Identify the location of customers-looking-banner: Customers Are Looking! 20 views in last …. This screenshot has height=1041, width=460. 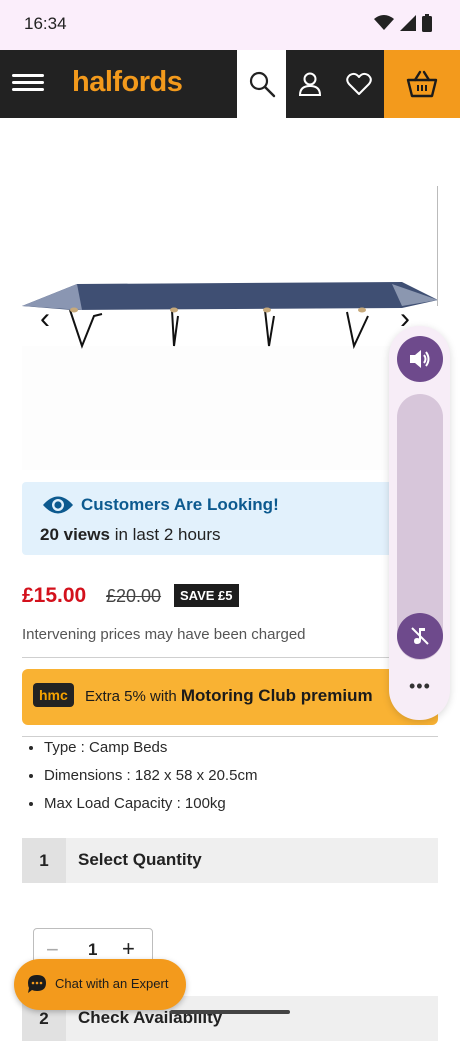
(208, 518).